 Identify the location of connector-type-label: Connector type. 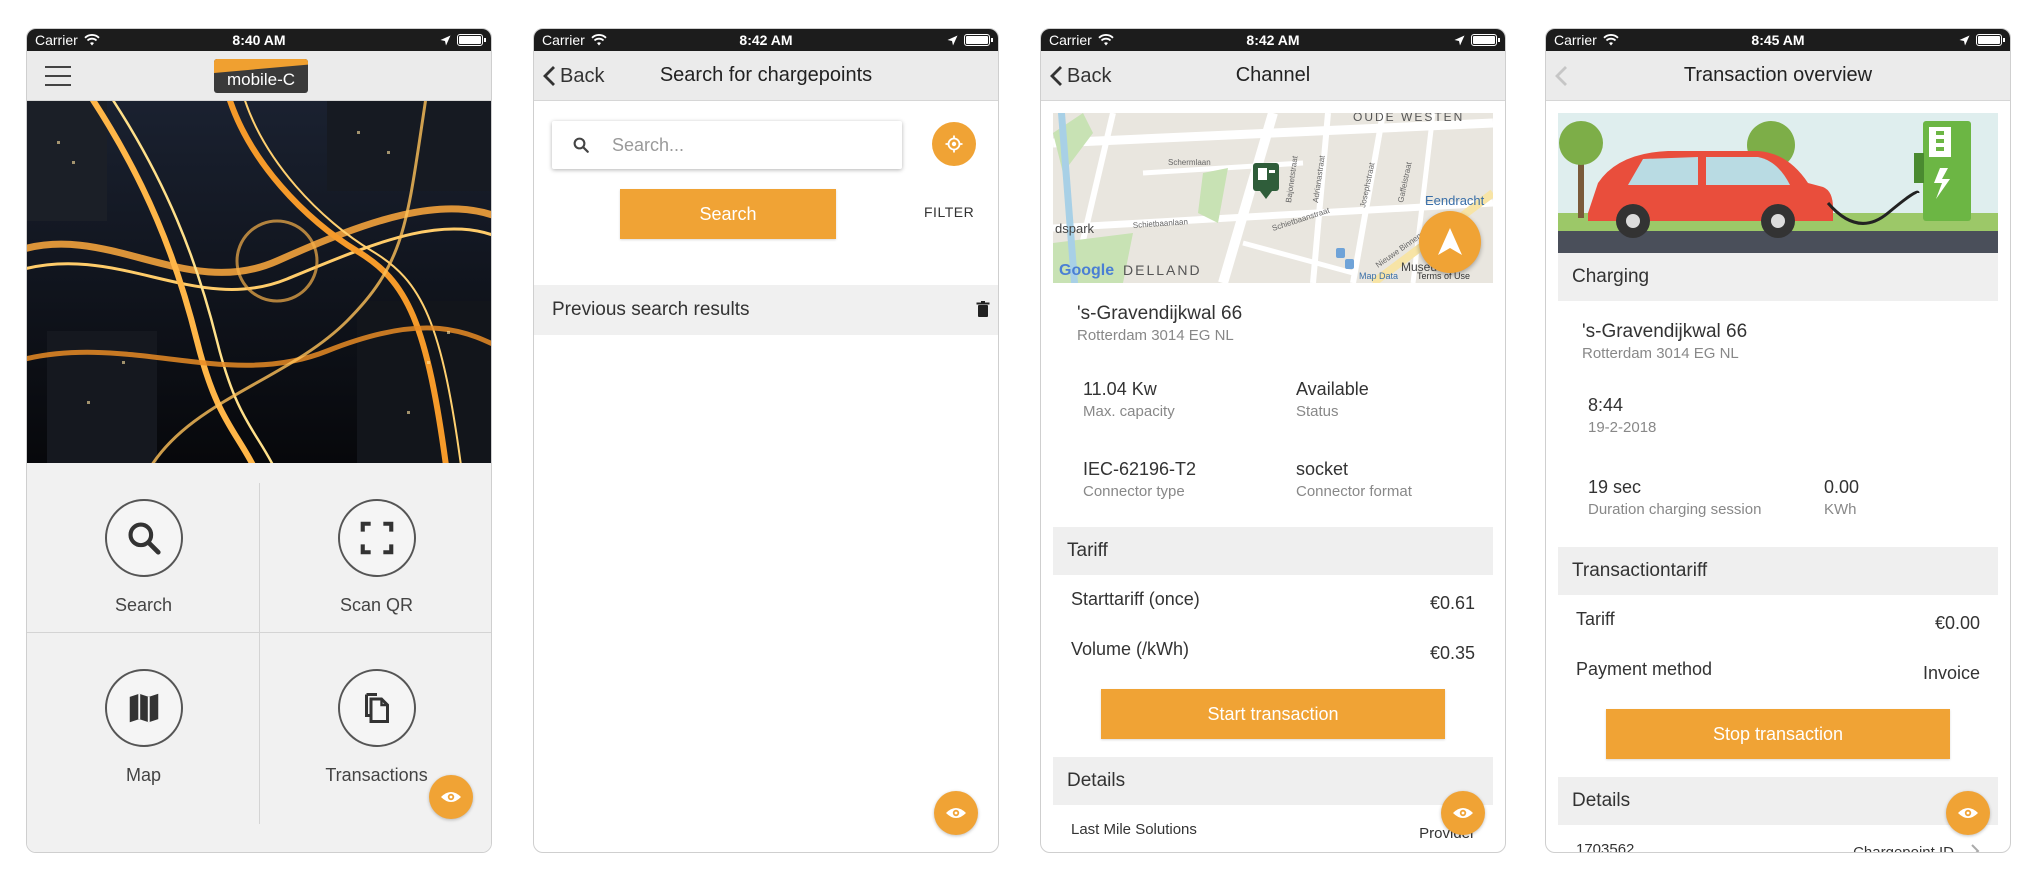
(1134, 491).